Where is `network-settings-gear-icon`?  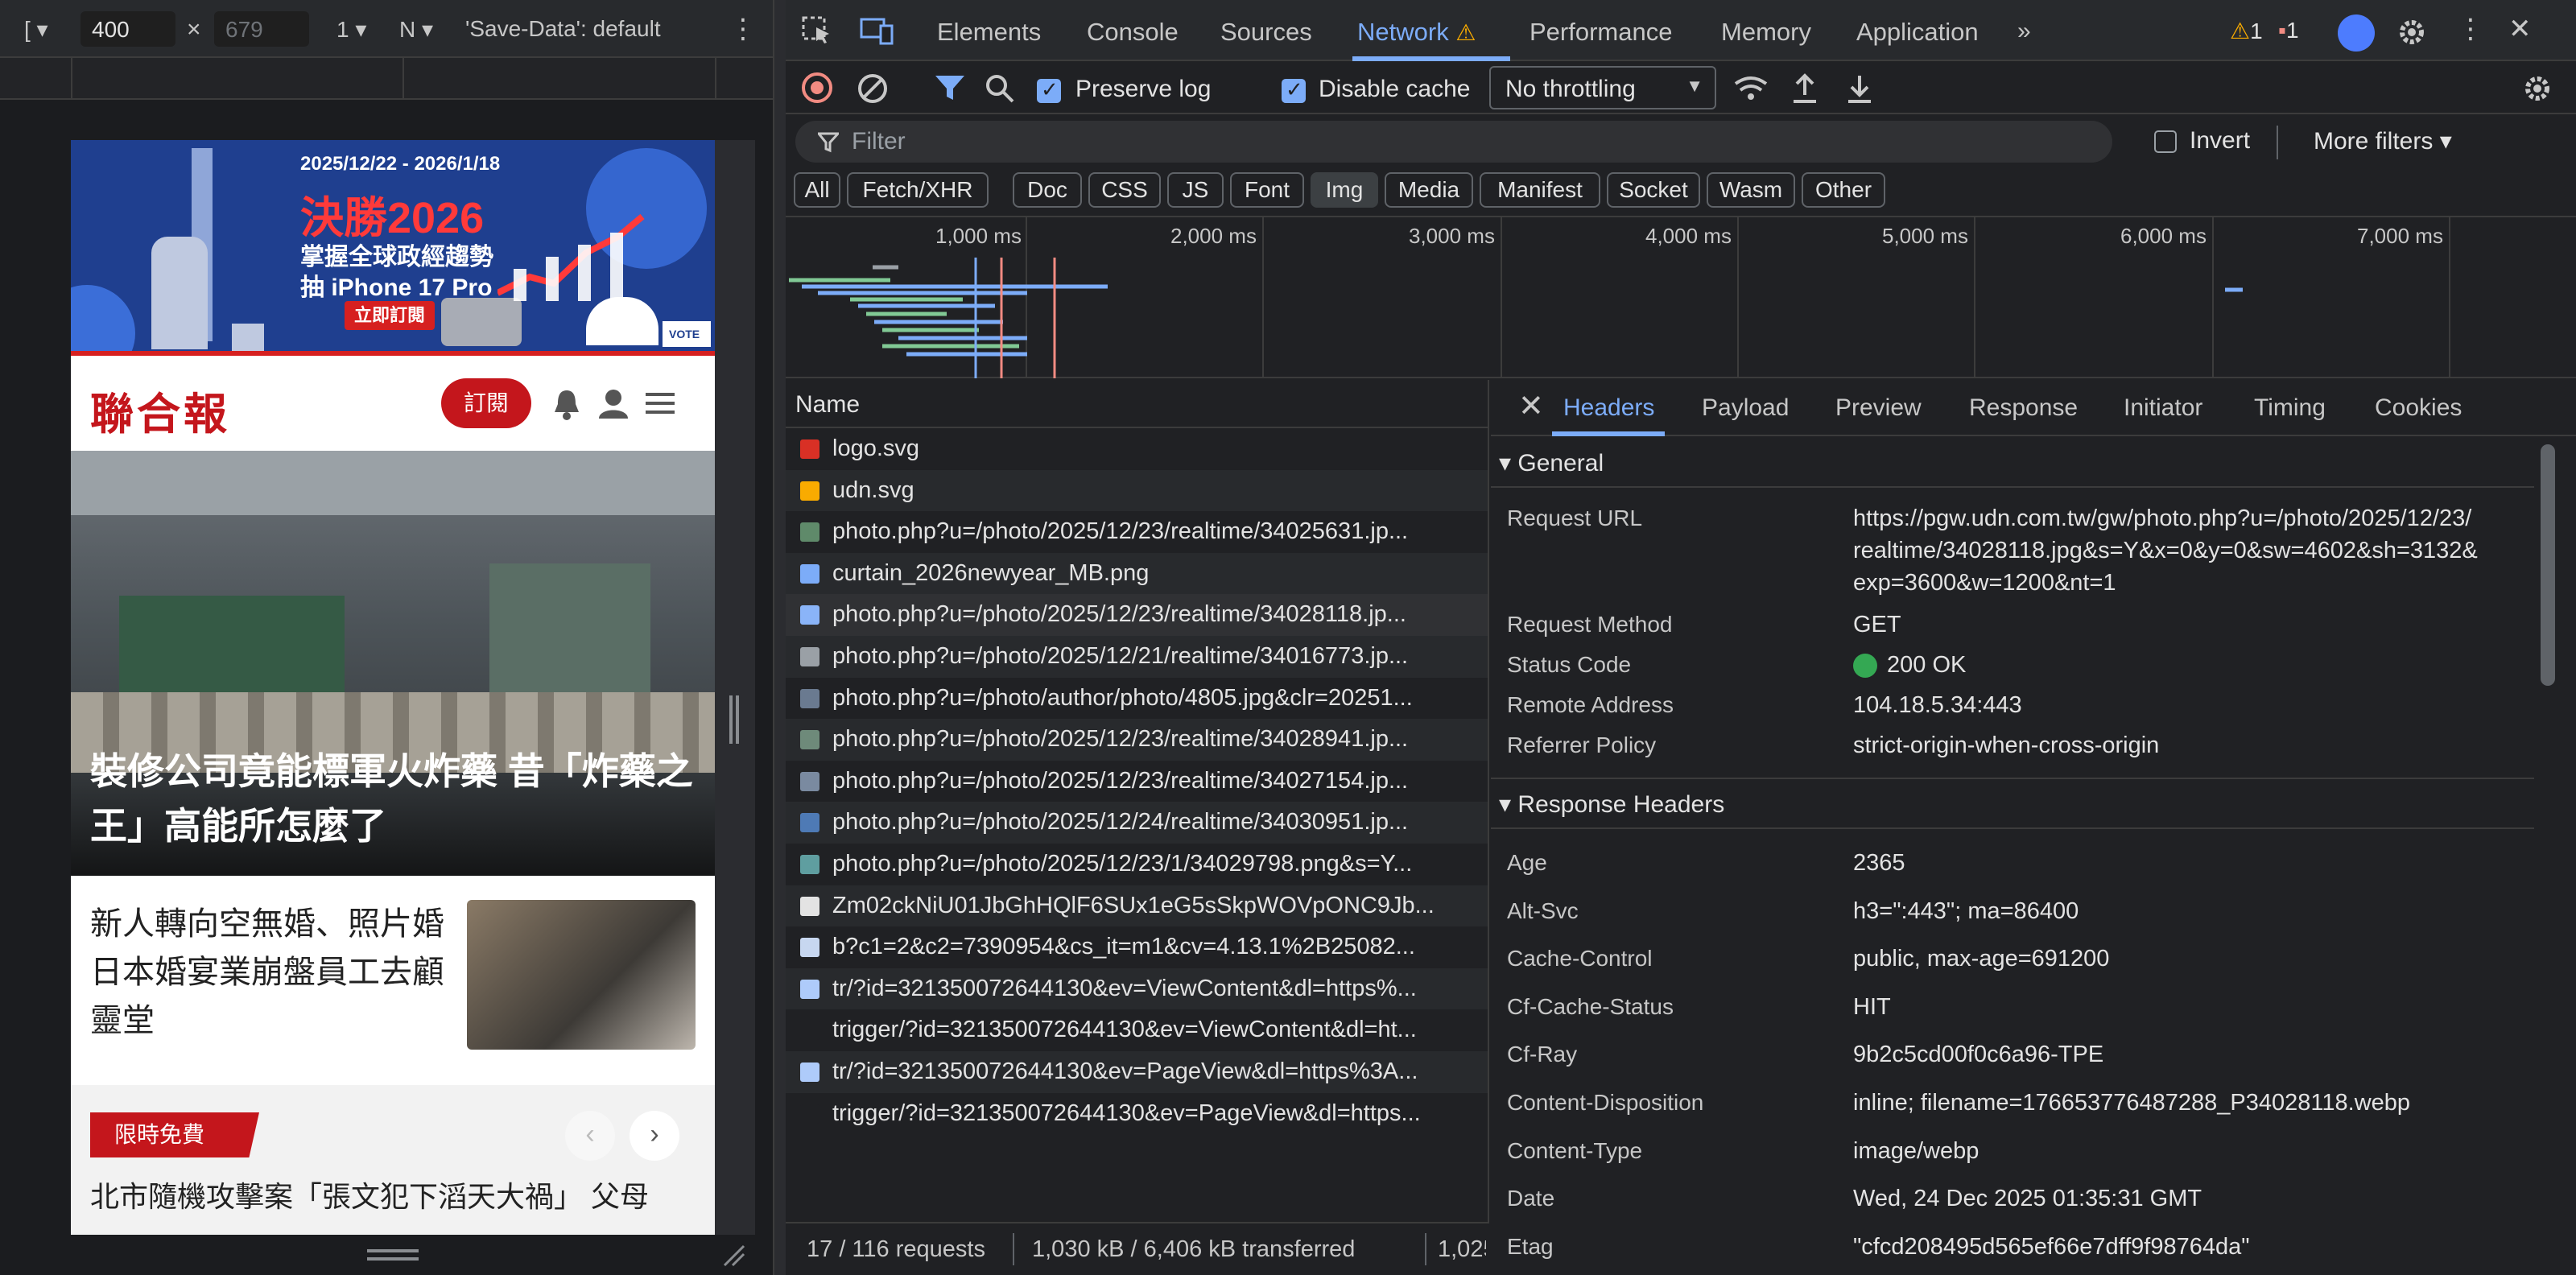
network-settings-gear-icon is located at coordinates (2537, 88).